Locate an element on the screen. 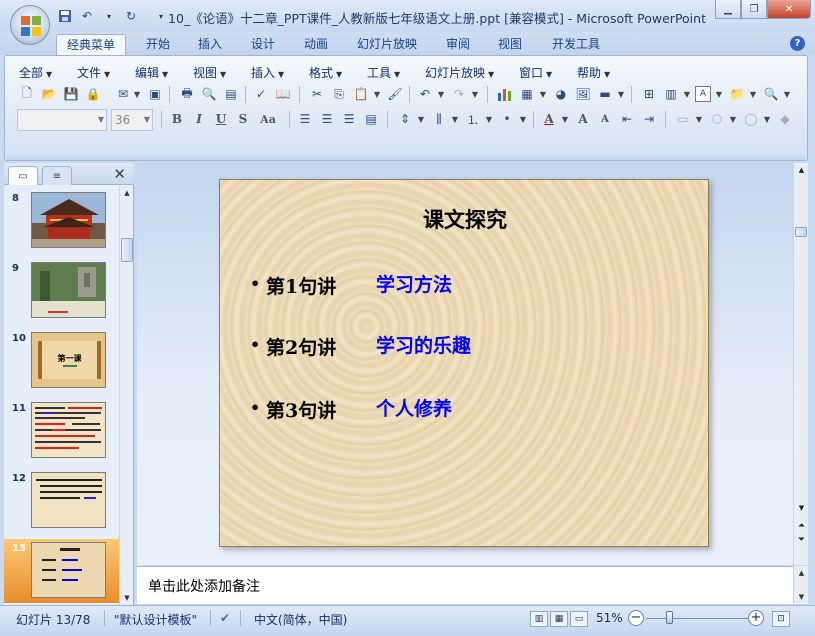 This screenshot has height=636, width=815. language-indicator: 中文(简体，中国) is located at coordinates (300, 619).